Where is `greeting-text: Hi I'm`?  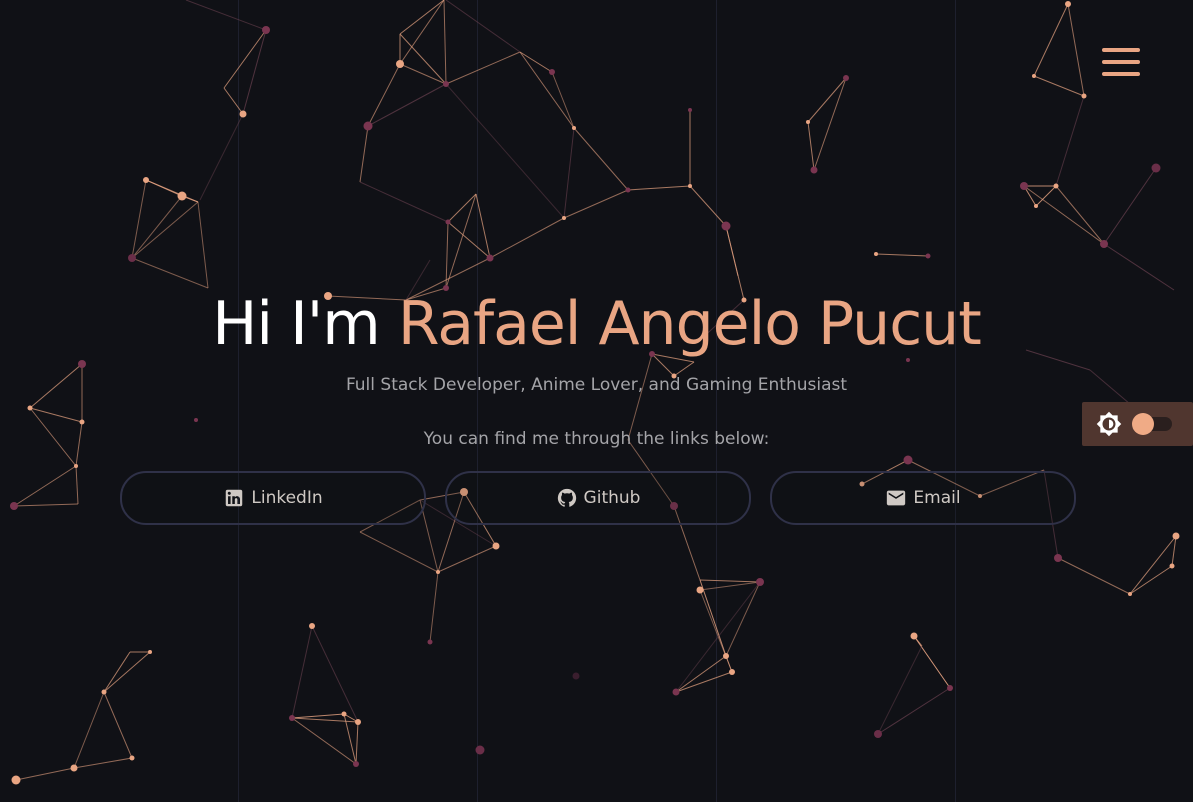 greeting-text: Hi I'm is located at coordinates (305, 324).